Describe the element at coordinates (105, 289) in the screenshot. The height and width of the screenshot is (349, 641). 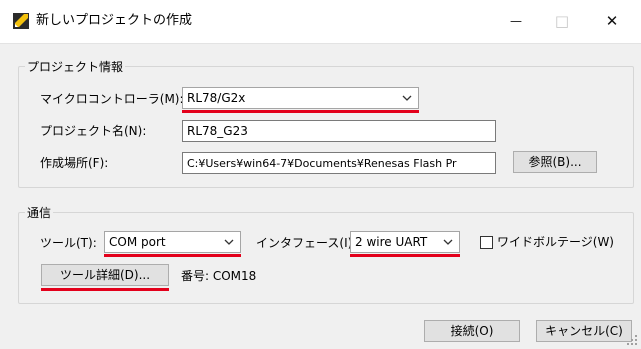
I see `tool-details-highlight` at that location.